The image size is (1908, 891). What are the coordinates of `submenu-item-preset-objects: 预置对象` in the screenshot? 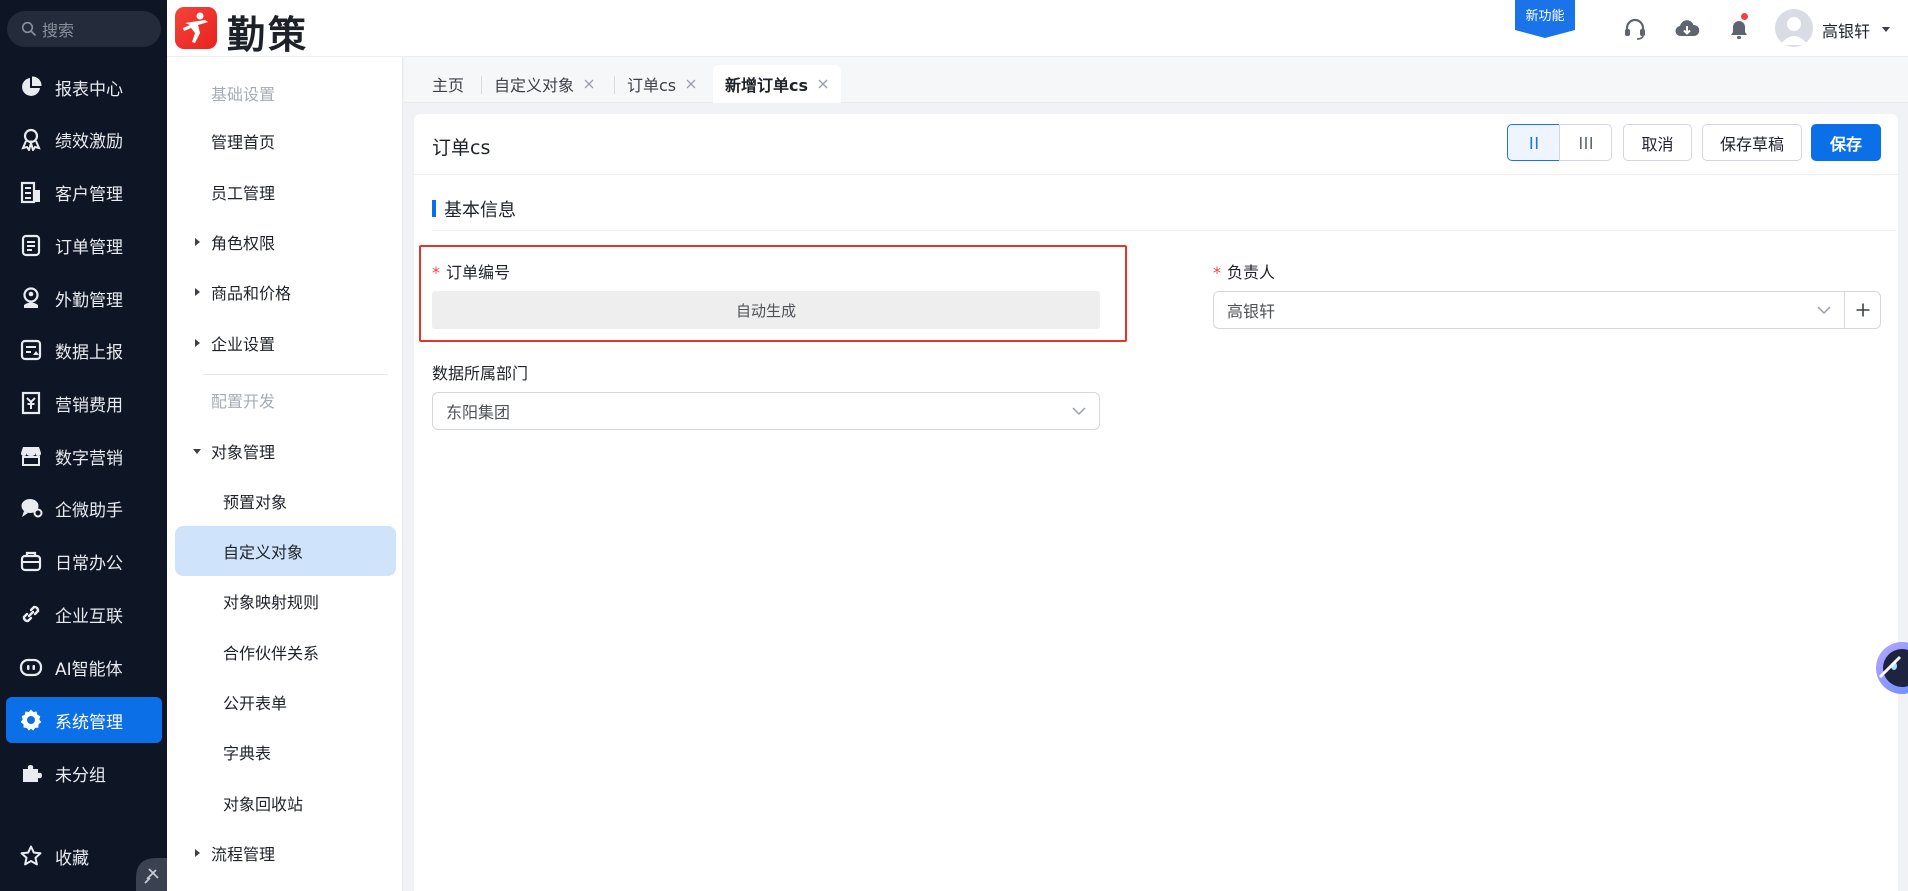 It's located at (285, 501).